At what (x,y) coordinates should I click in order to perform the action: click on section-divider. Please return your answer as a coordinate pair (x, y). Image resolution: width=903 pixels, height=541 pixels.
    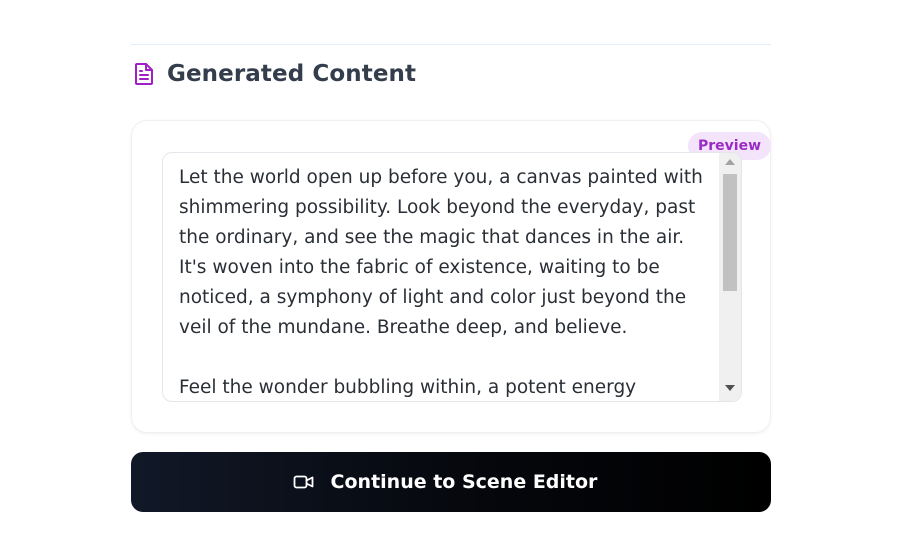
    Looking at the image, I should click on (451, 44).